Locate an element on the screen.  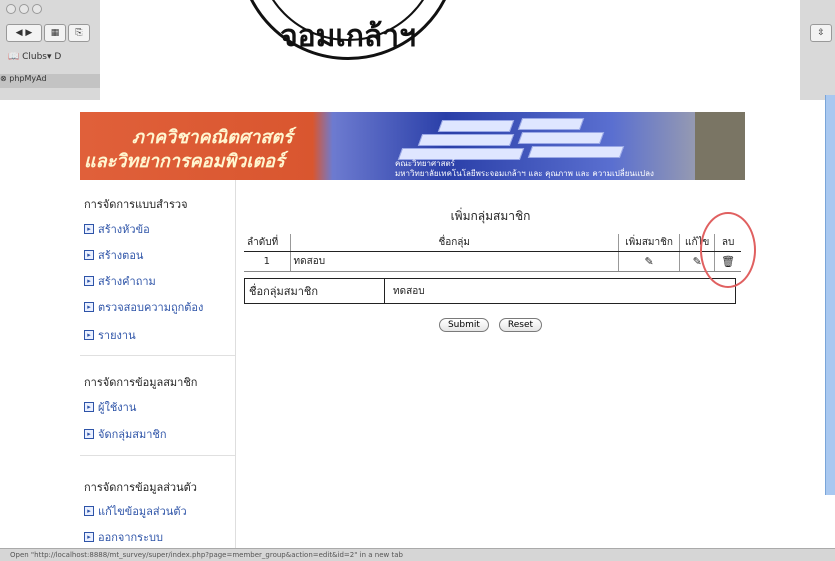
tab-label: phpMyAd is located at coordinates (28, 78).